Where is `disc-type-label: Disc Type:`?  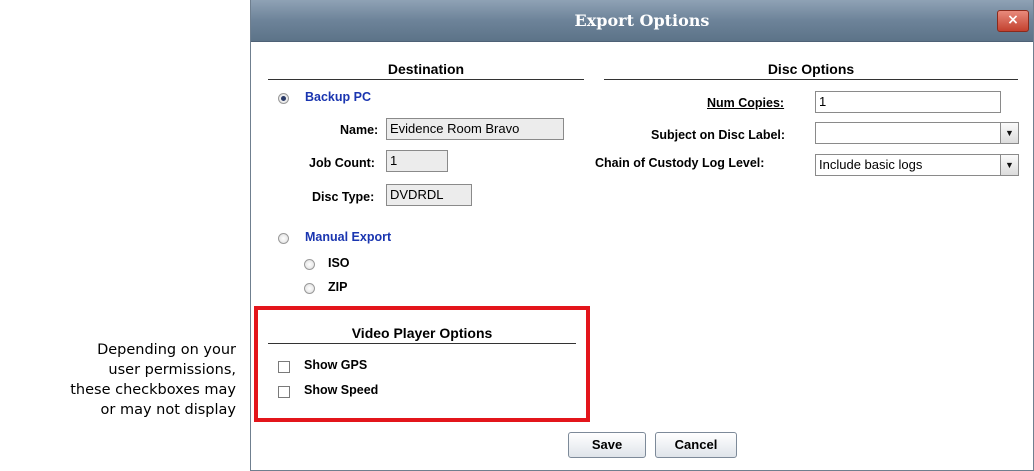
disc-type-label: Disc Type: is located at coordinates (343, 197).